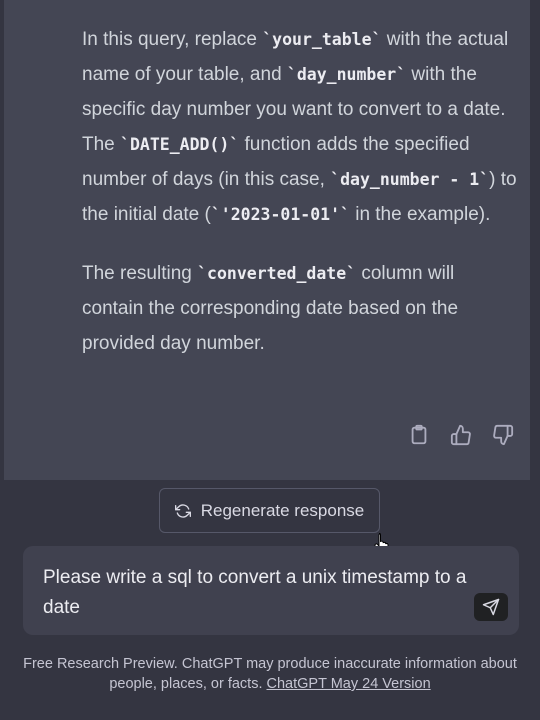 The image size is (540, 720). Describe the element at coordinates (282, 510) in the screenshot. I see `regenerate-label: Regenerate response` at that location.